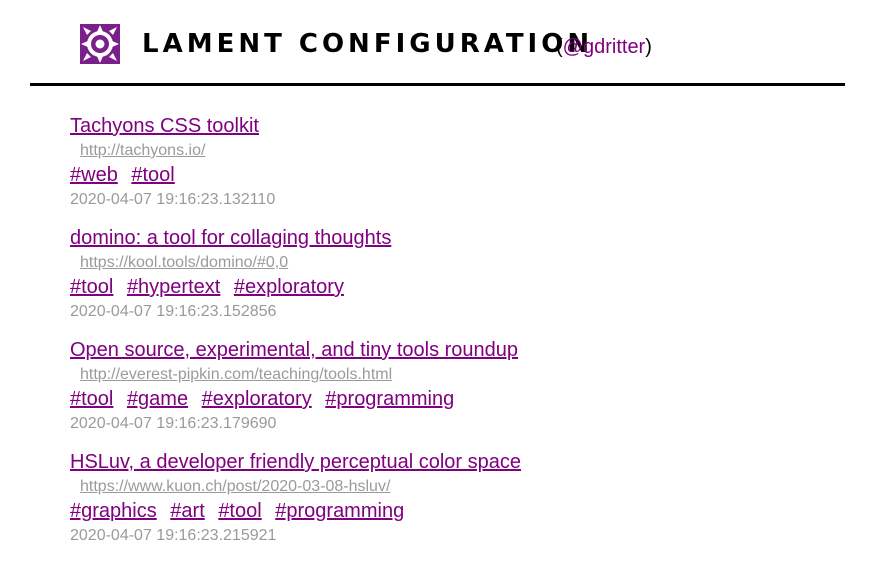  Describe the element at coordinates (648, 47) in the screenshot. I see `handle-close-paren: )` at that location.